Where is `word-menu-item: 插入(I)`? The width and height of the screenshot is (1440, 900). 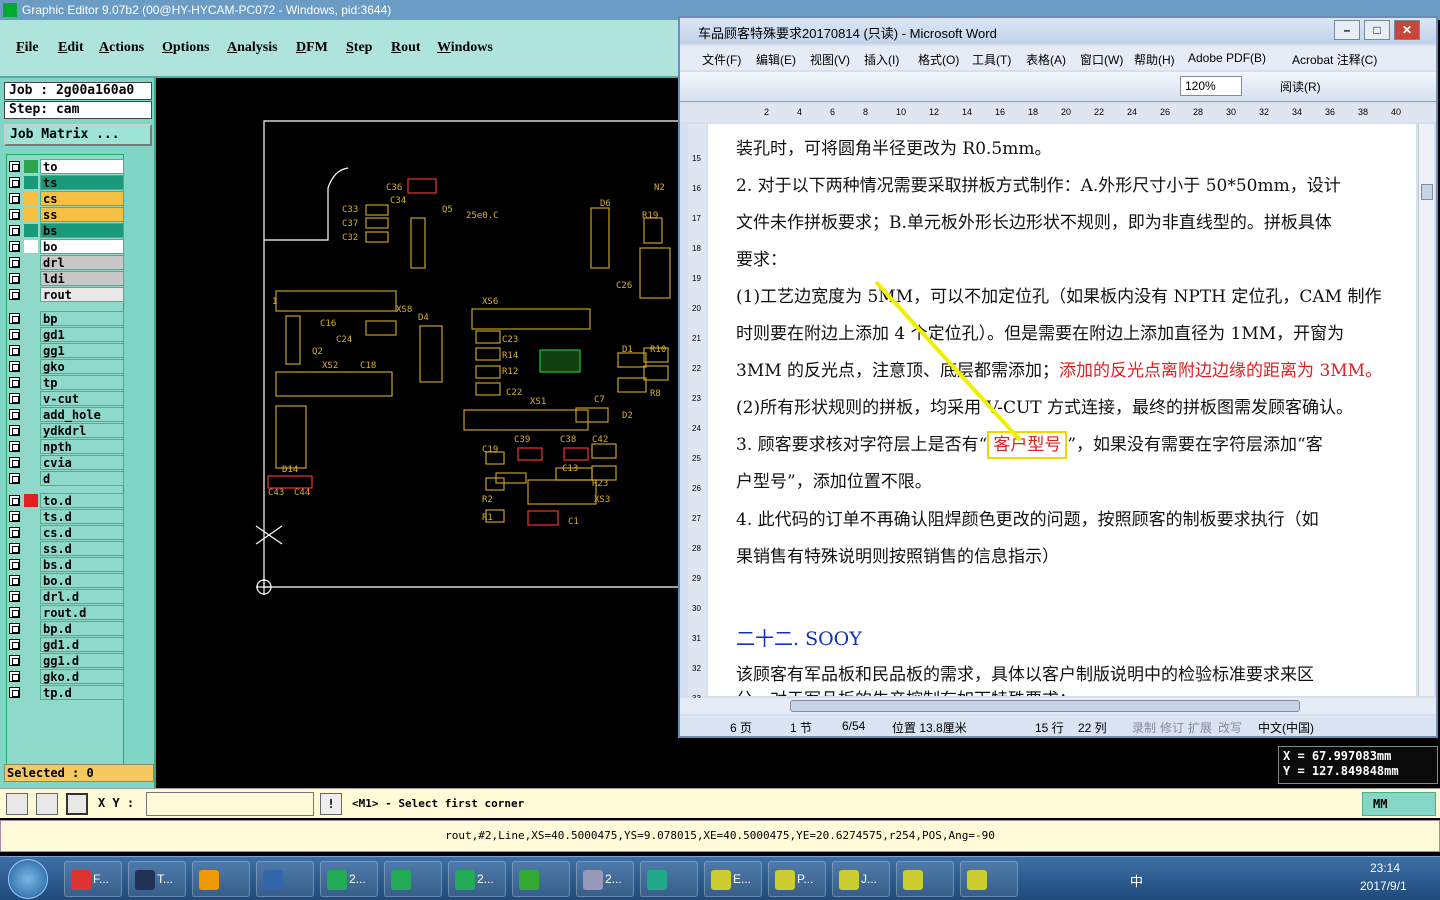 word-menu-item: 插入(I) is located at coordinates (881, 59).